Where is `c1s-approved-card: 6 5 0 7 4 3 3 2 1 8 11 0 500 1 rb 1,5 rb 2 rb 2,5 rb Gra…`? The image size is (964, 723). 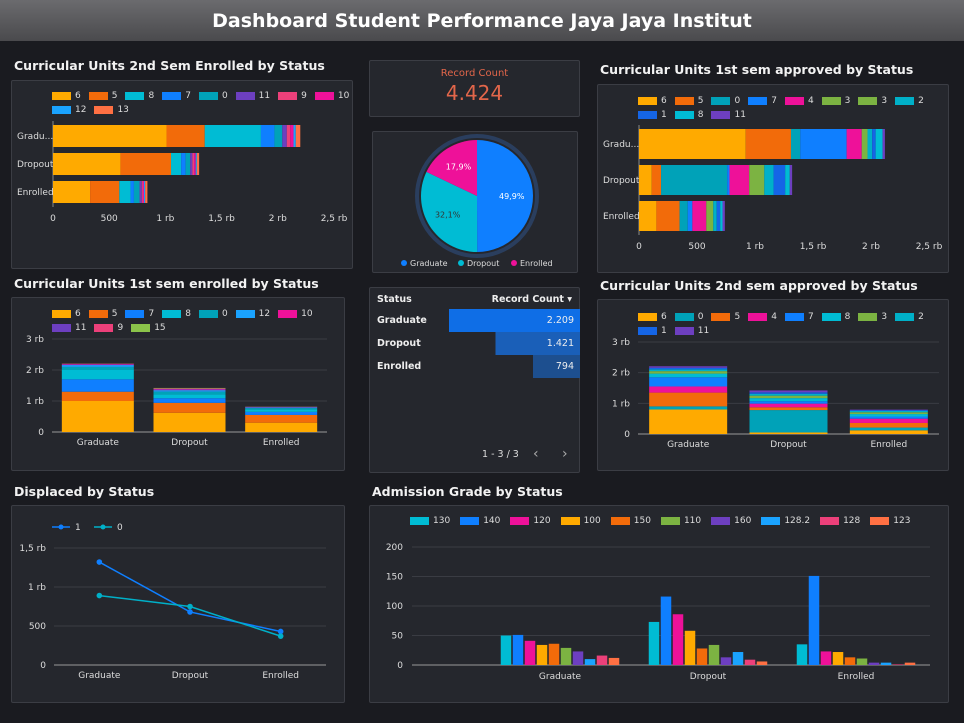 c1s-approved-card: 6 5 0 7 4 3 3 2 1 8 11 0 500 1 rb 1,5 rb 2 rb 2,5 rb Gra… is located at coordinates (773, 178).